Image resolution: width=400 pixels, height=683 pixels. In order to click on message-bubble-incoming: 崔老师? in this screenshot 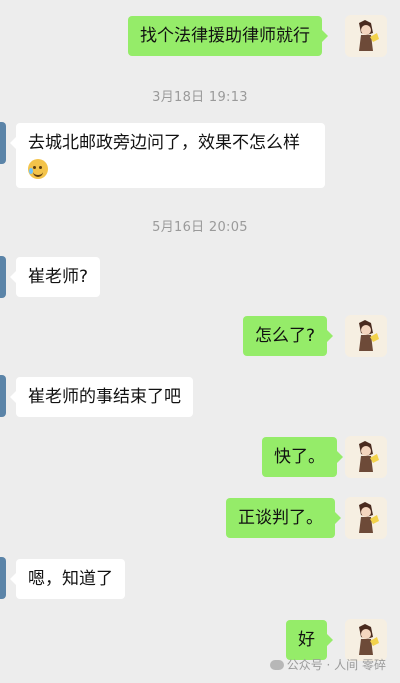, I will do `click(55, 277)`.